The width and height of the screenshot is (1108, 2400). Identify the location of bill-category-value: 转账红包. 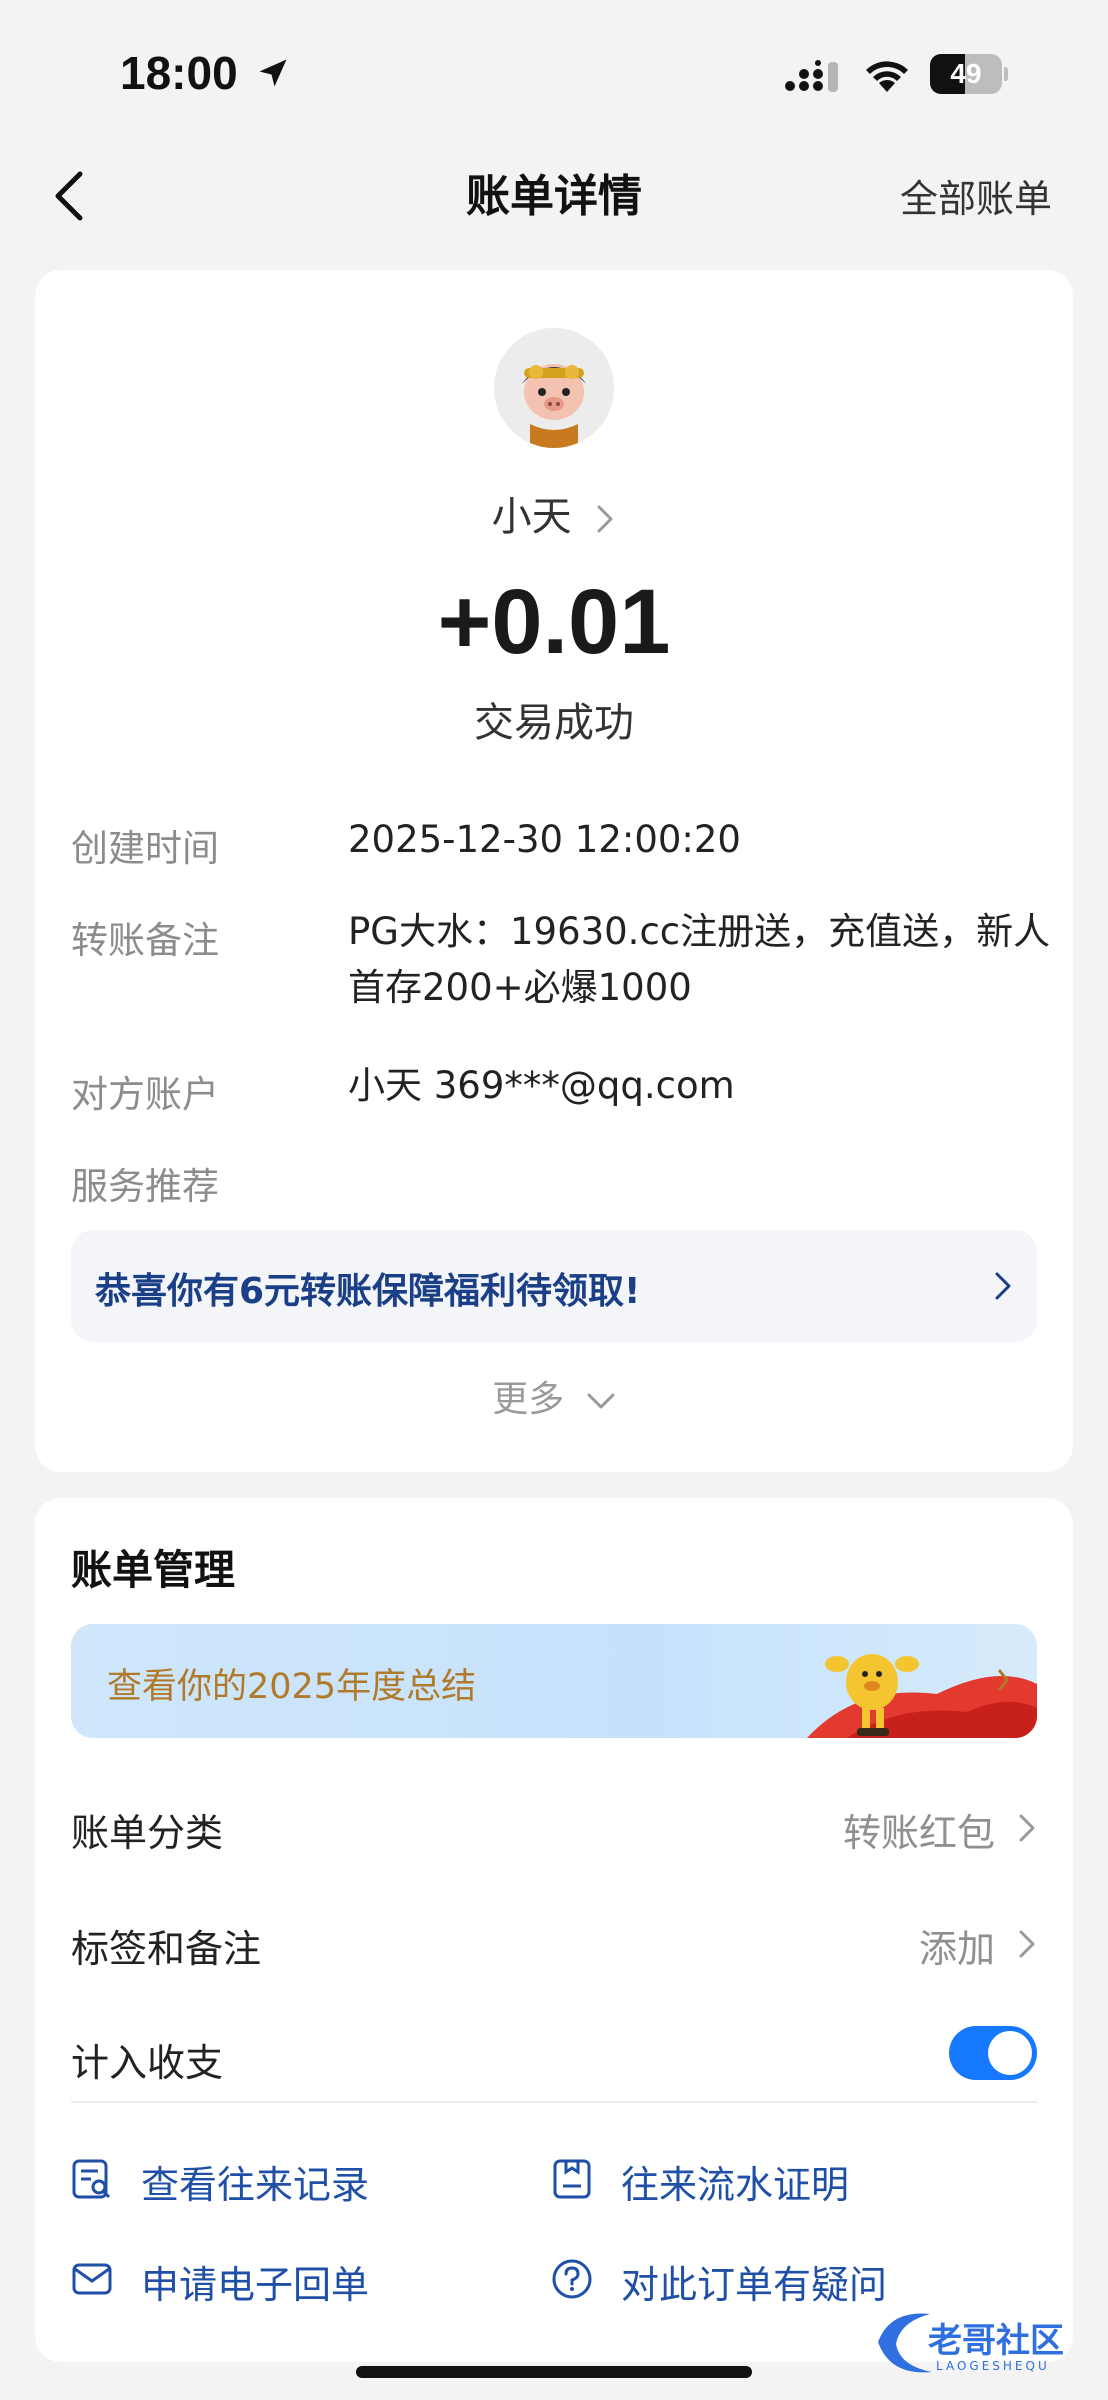
(918, 1833).